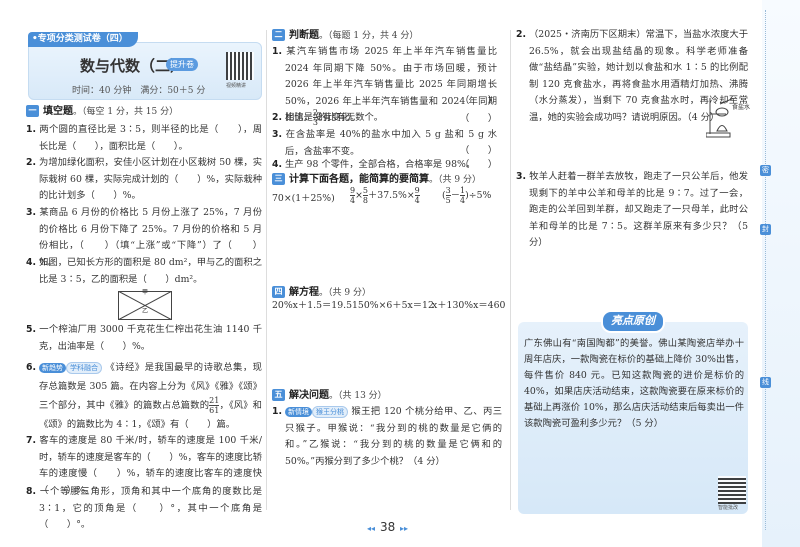 The height and width of the screenshot is (547, 800). I want to click on diagram-label-jia: 甲, so click(145, 292).